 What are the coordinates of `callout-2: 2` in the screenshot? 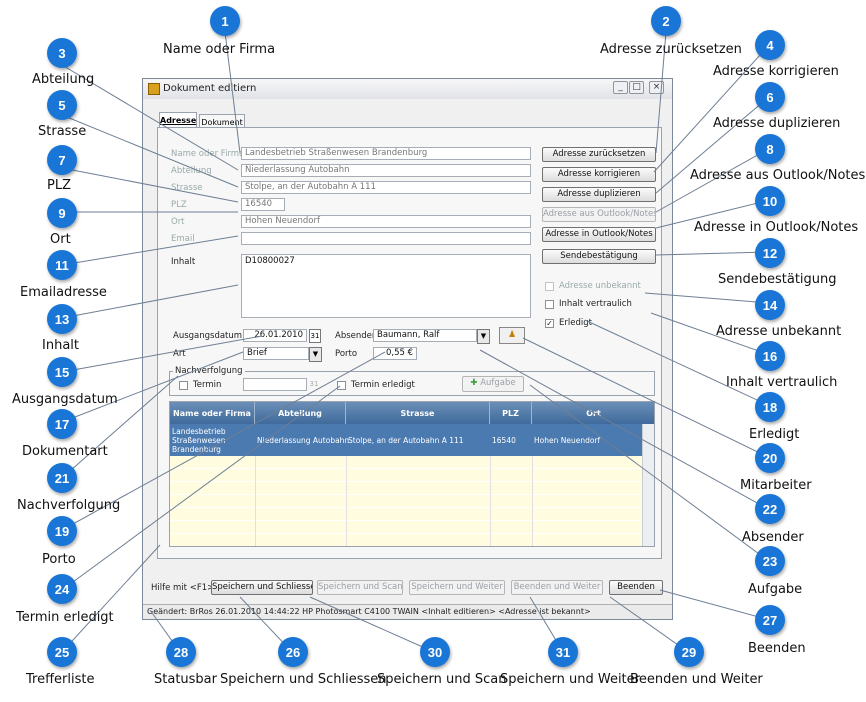 It's located at (666, 21).